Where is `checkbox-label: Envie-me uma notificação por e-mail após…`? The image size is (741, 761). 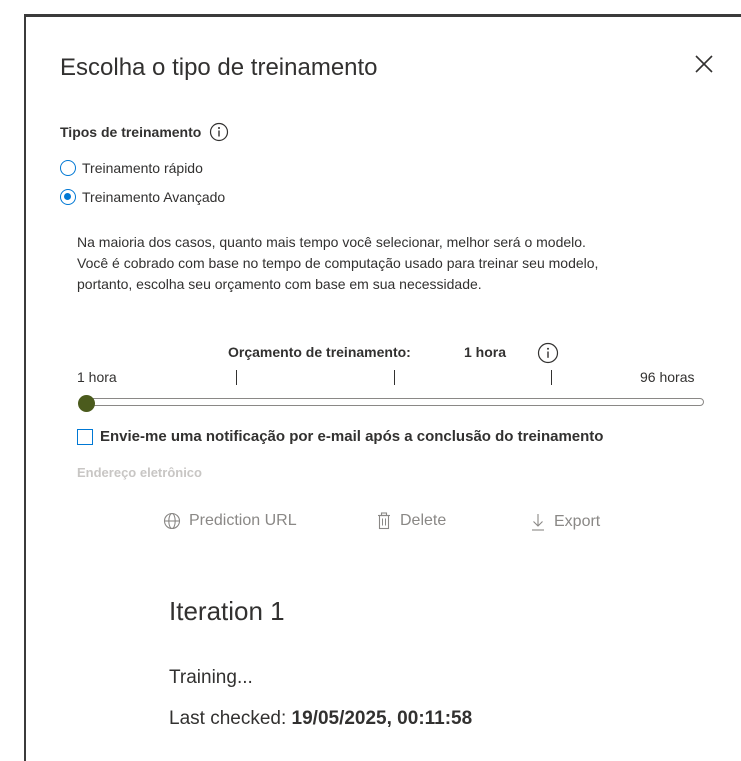
checkbox-label: Envie-me uma notificação por e-mail após… is located at coordinates (352, 436).